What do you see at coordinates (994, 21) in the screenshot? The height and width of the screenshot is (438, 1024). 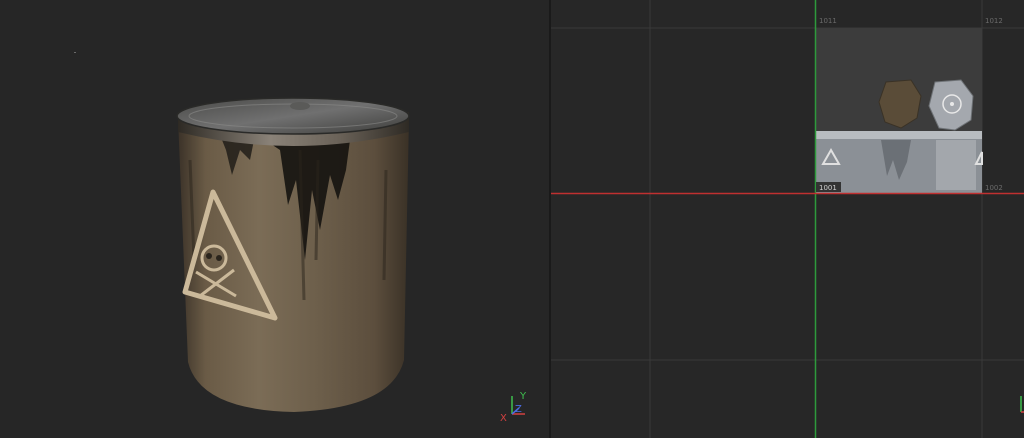 I see `tile-label-1012: 1012` at bounding box center [994, 21].